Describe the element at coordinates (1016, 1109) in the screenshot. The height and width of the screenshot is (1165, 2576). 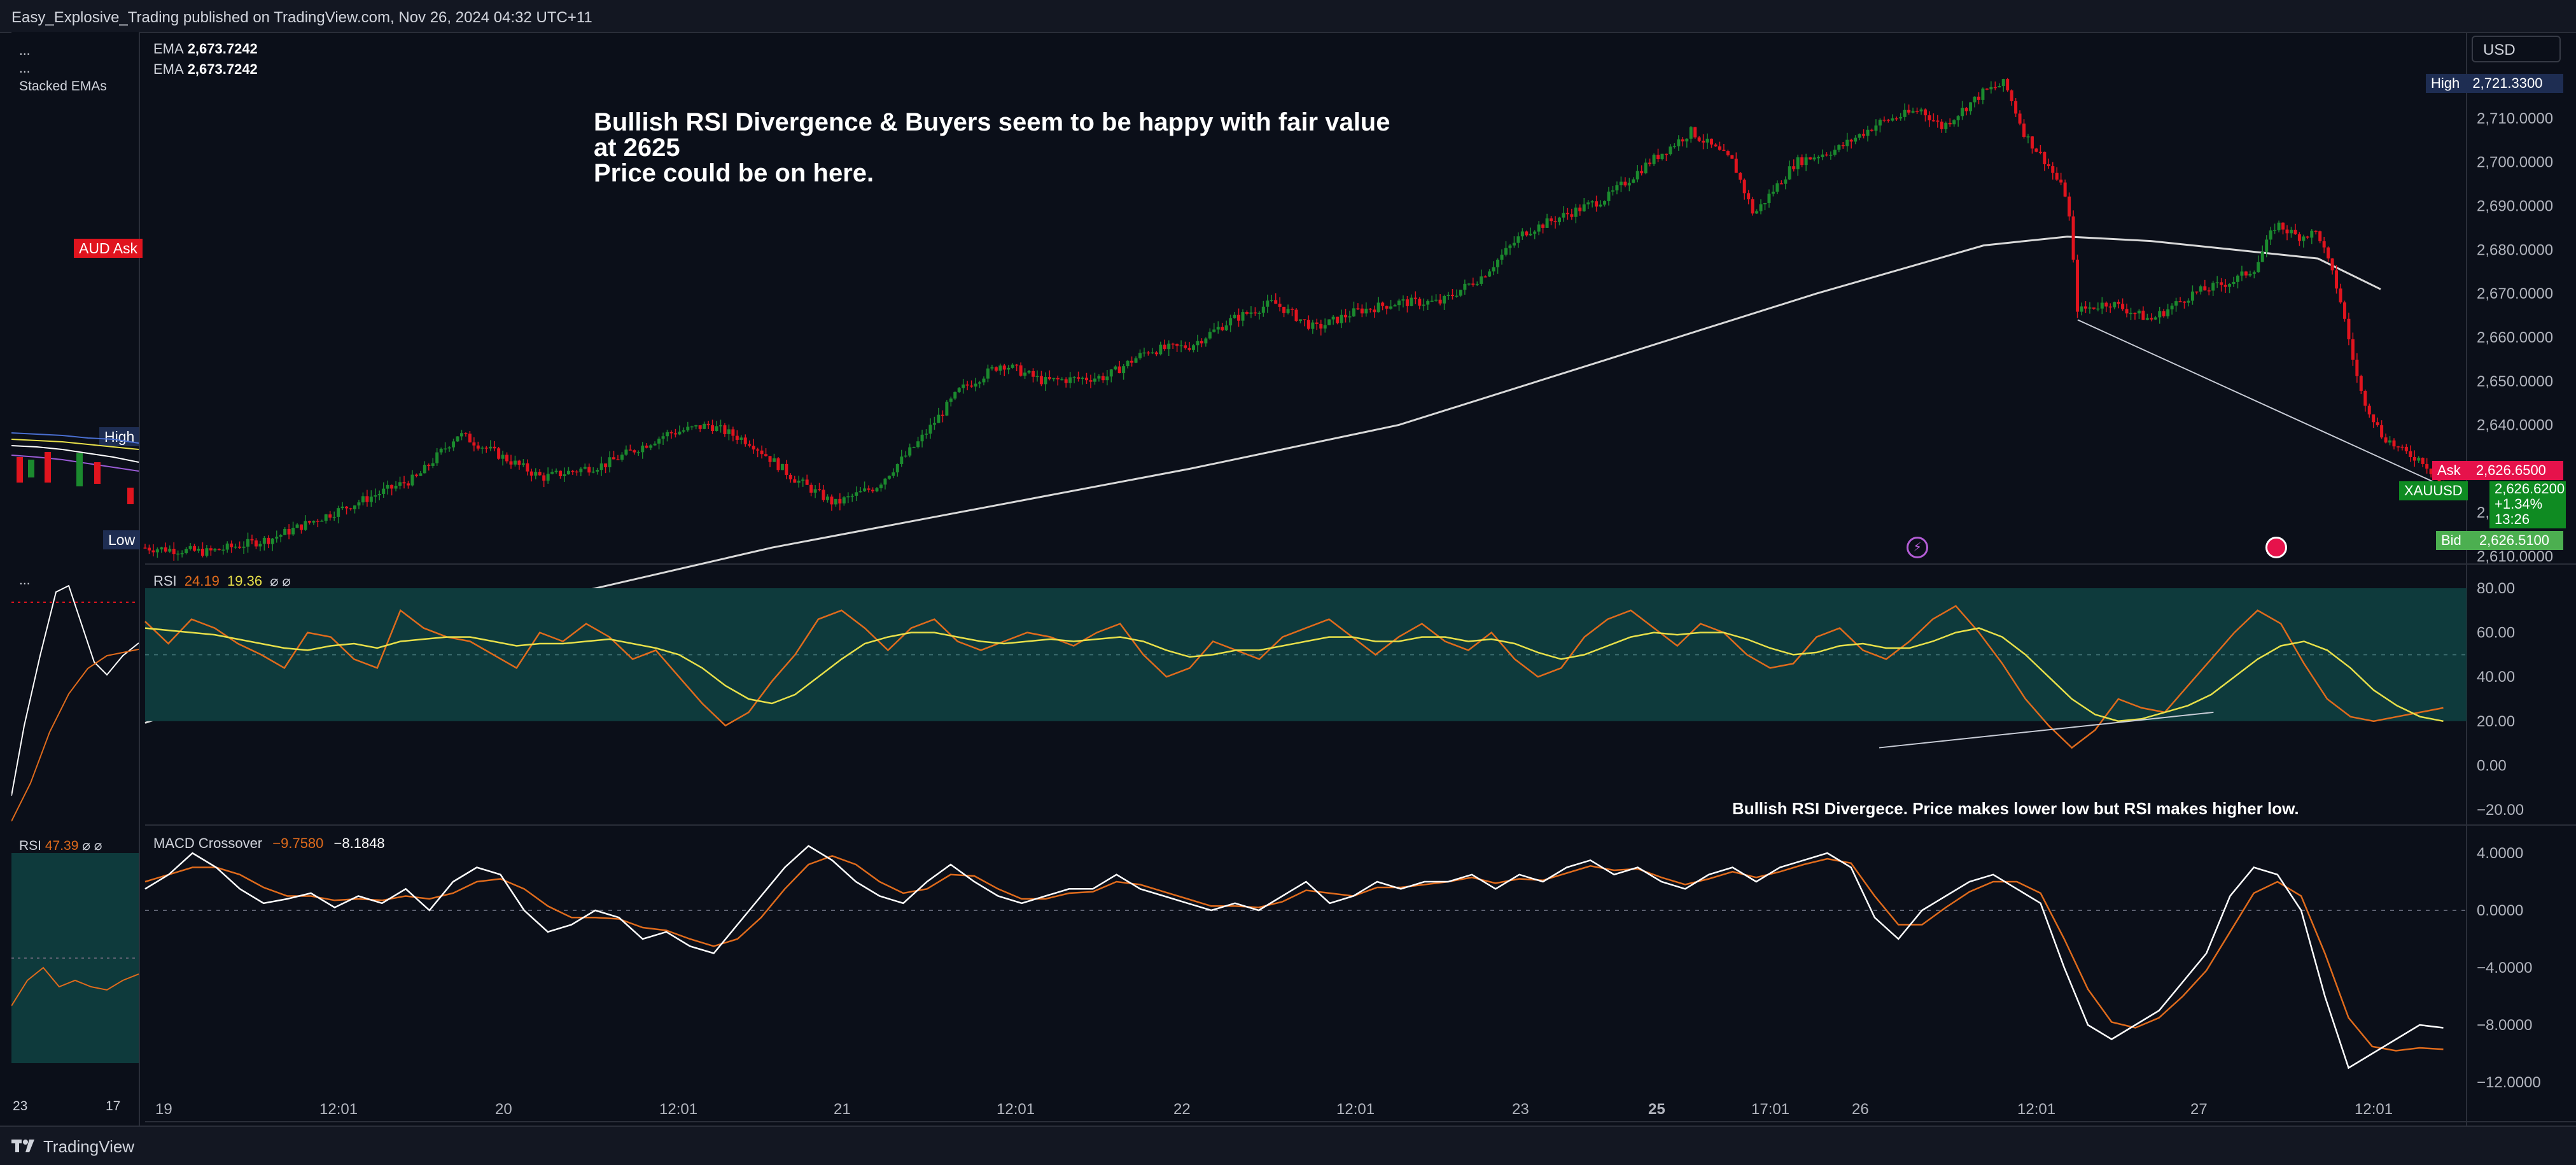
I see `time-axis-tick: 12:01` at that location.